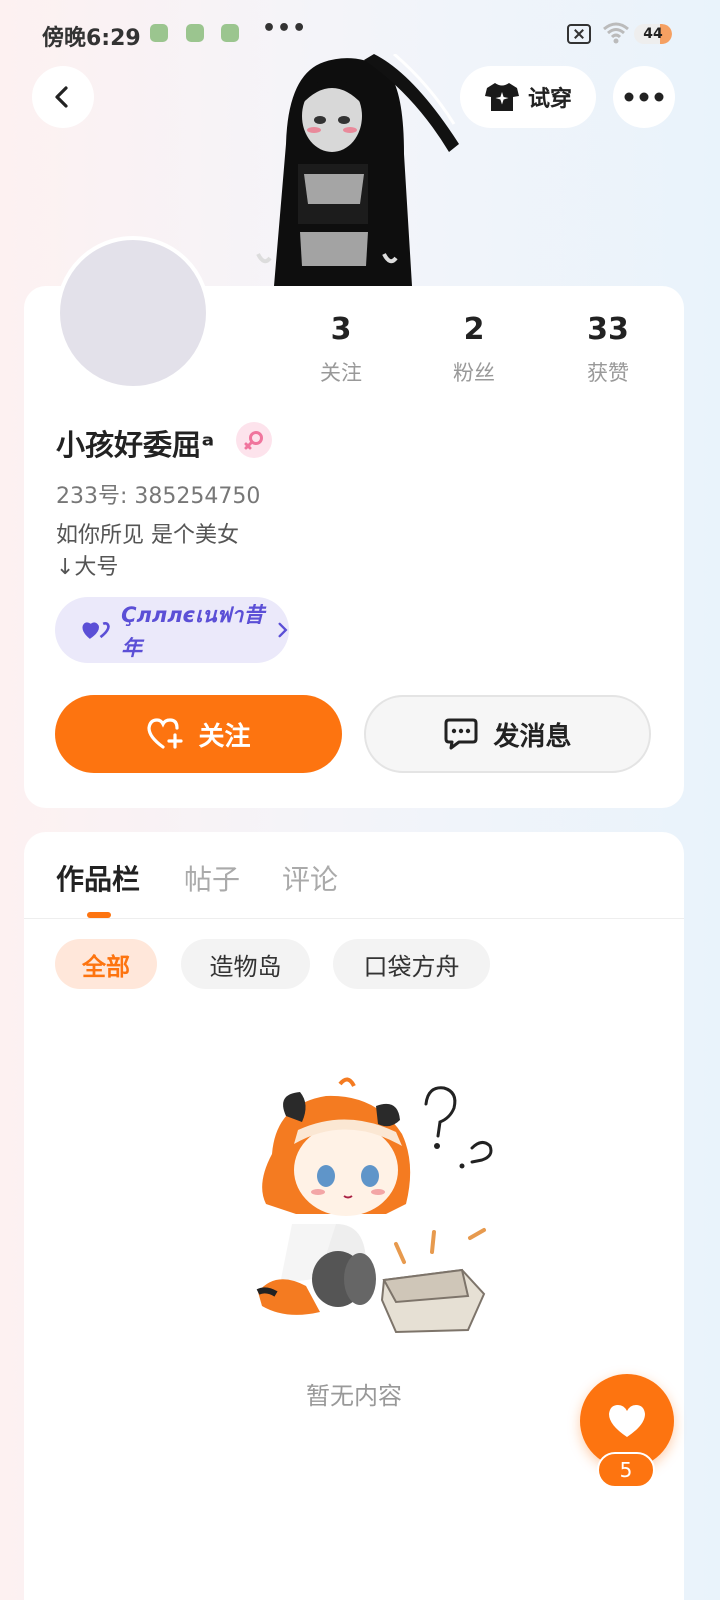  I want to click on bio: 如你所见 是个美女 ↓大号, so click(147, 552).